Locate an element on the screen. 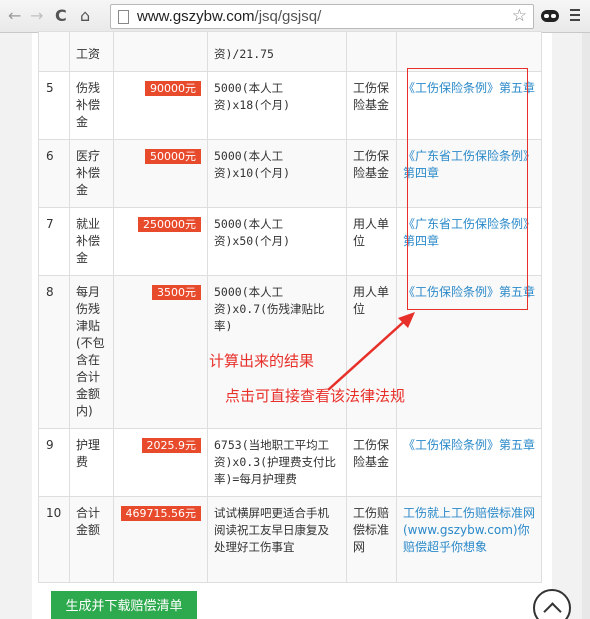 The image size is (590, 619). item-name: 护理费 is located at coordinates (88, 453).